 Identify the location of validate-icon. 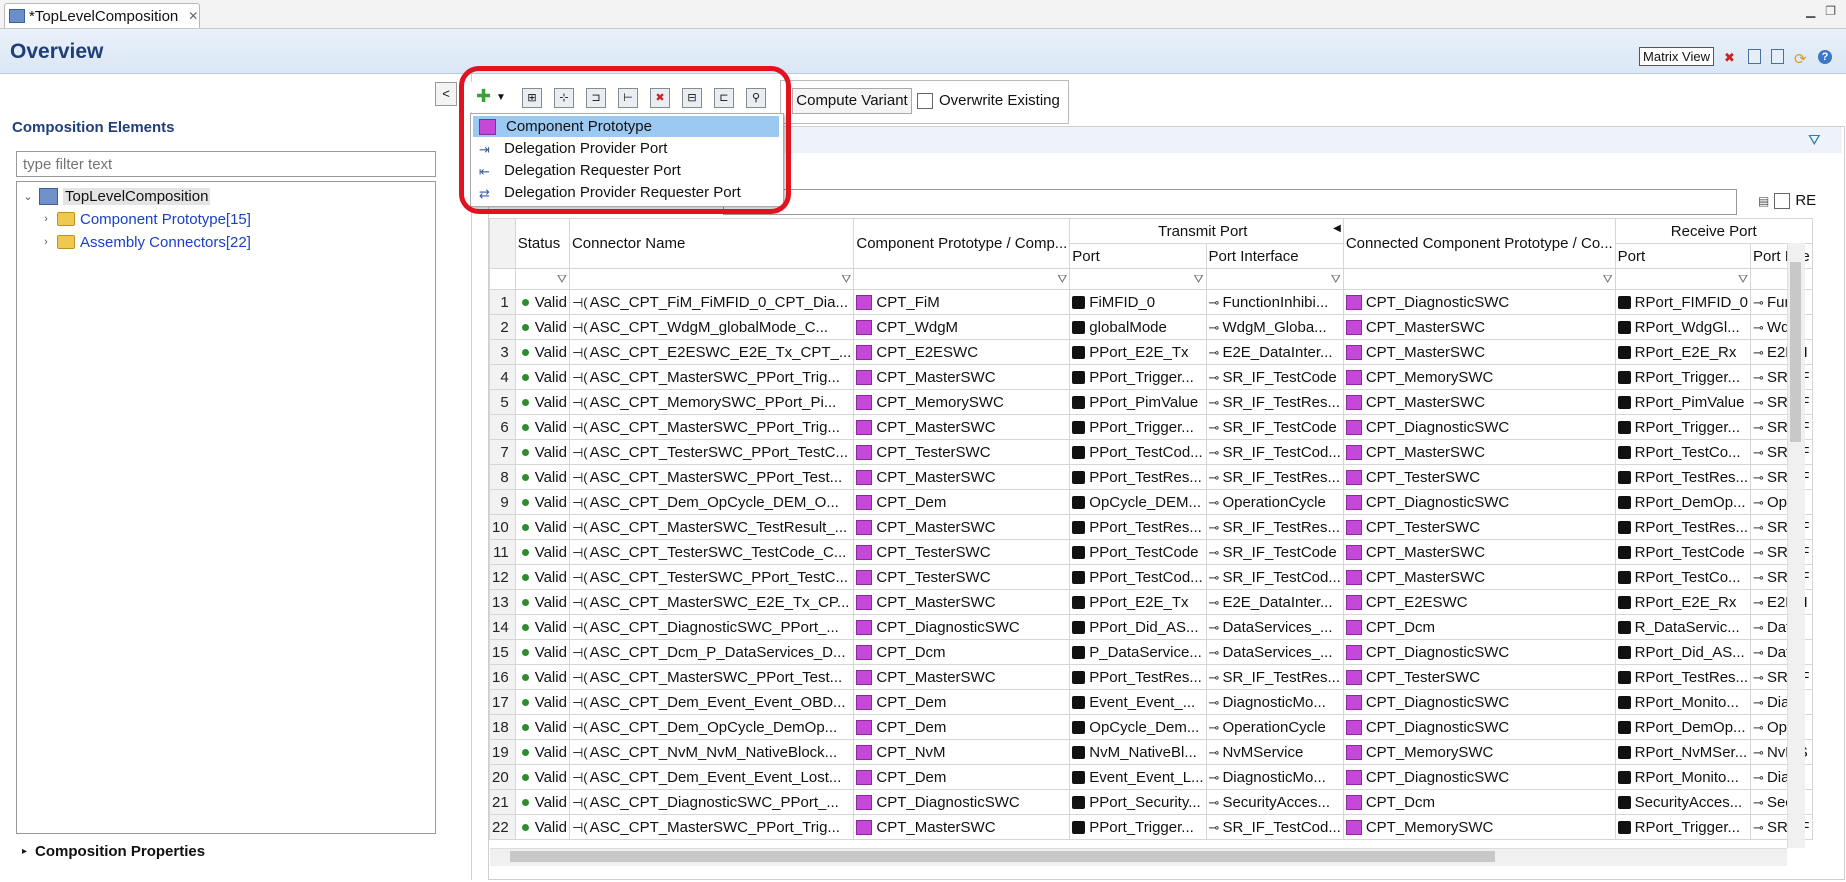
(1754, 56).